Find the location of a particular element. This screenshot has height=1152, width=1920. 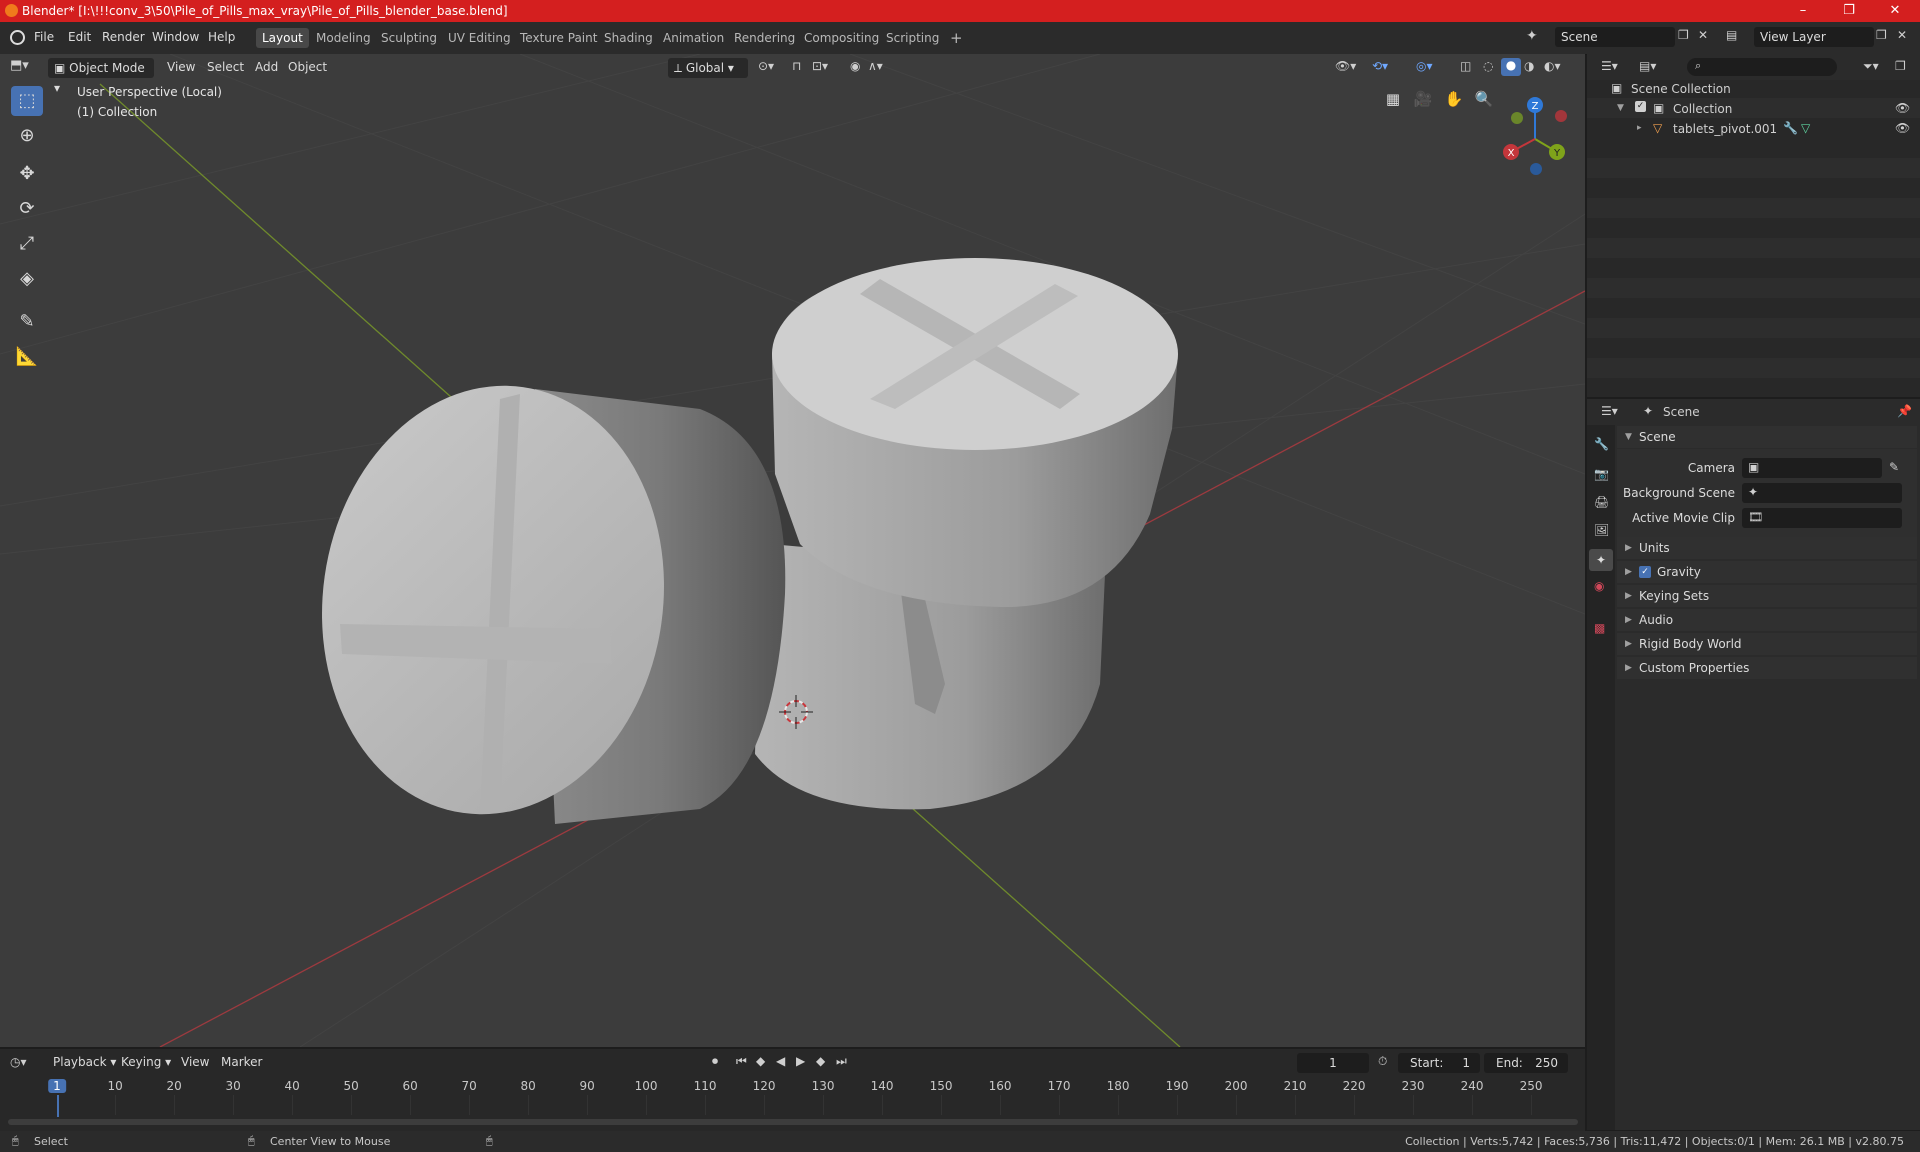

new-scene-icon: ❐ is located at coordinates (1683, 35).